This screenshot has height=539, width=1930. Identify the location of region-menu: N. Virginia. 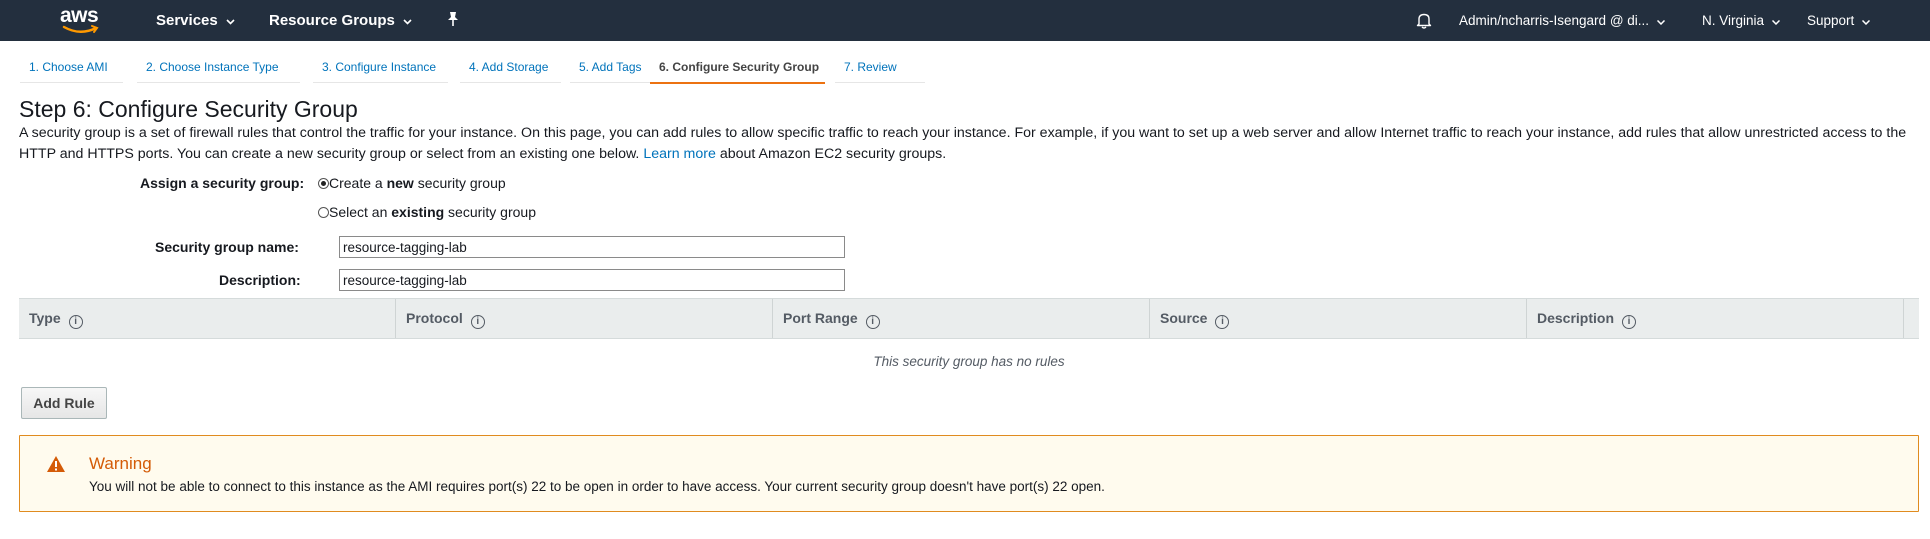
(1741, 20).